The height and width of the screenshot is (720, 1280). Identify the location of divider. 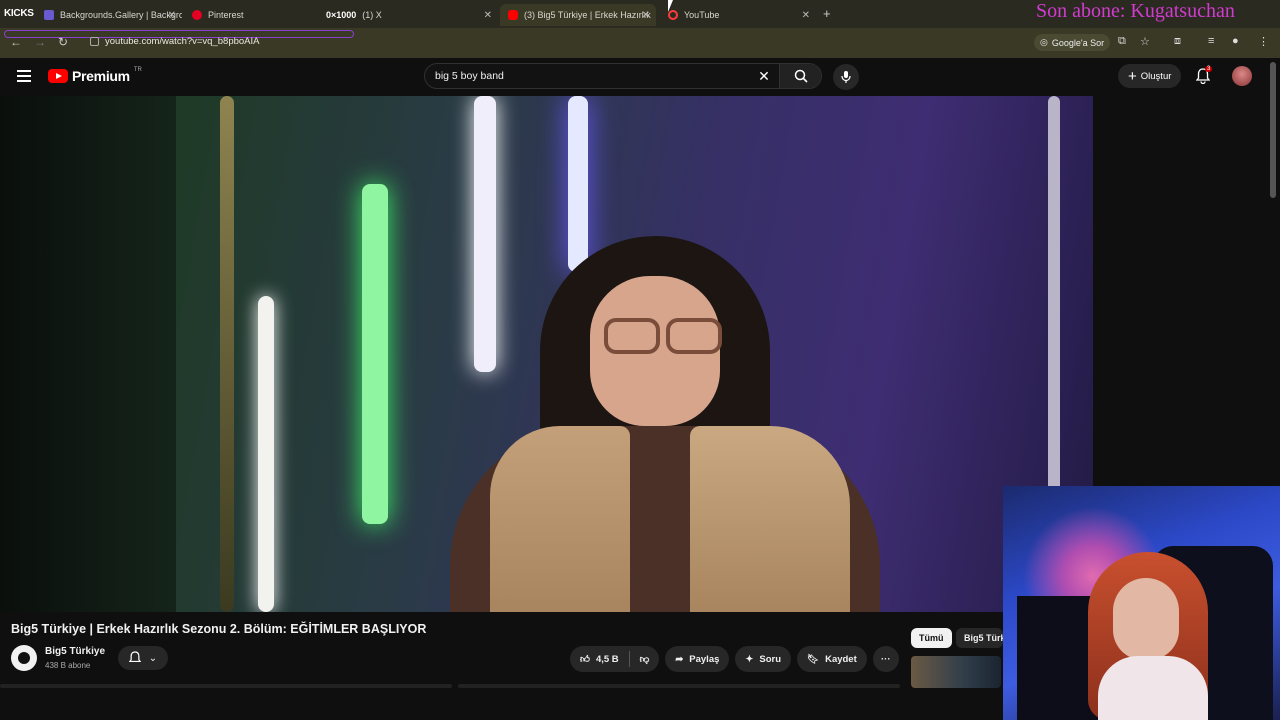
(629, 659).